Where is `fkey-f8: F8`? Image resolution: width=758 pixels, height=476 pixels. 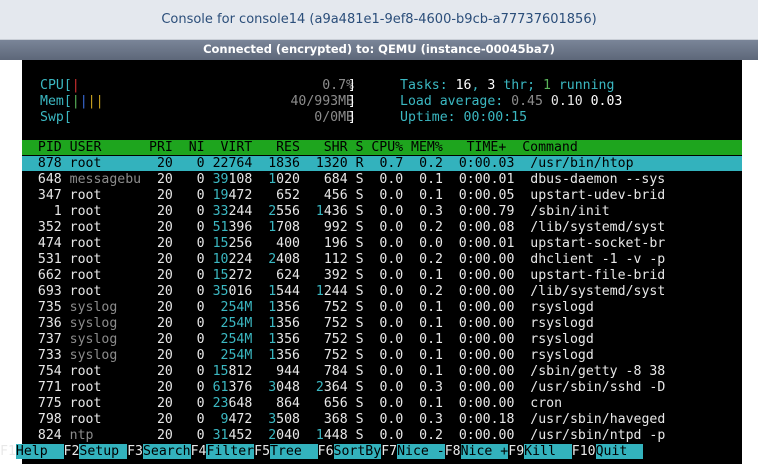 fkey-f8: F8 is located at coordinates (453, 451).